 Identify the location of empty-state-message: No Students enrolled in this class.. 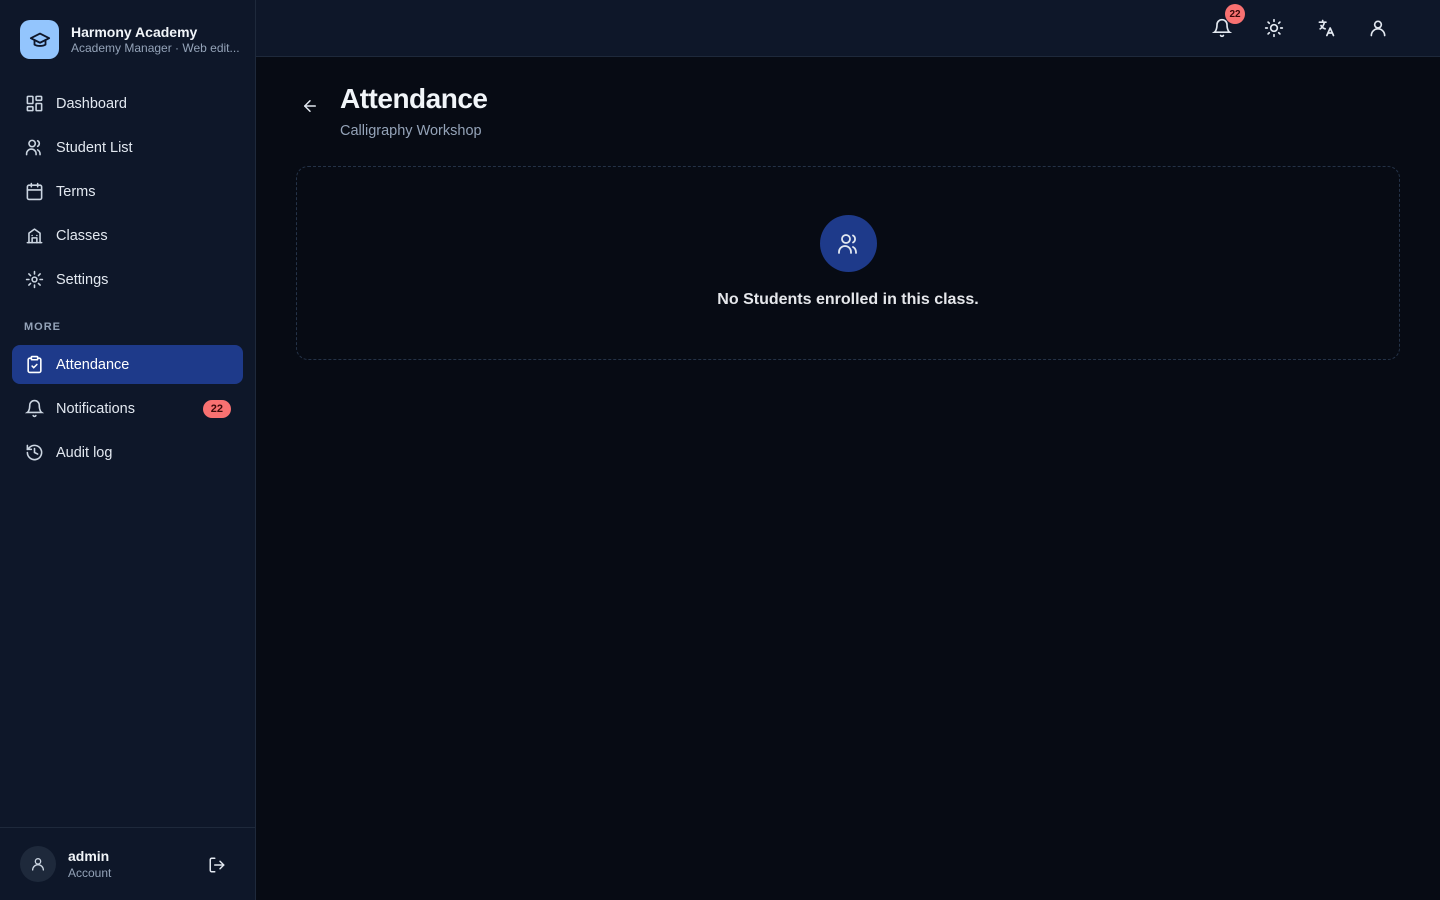
(848, 299).